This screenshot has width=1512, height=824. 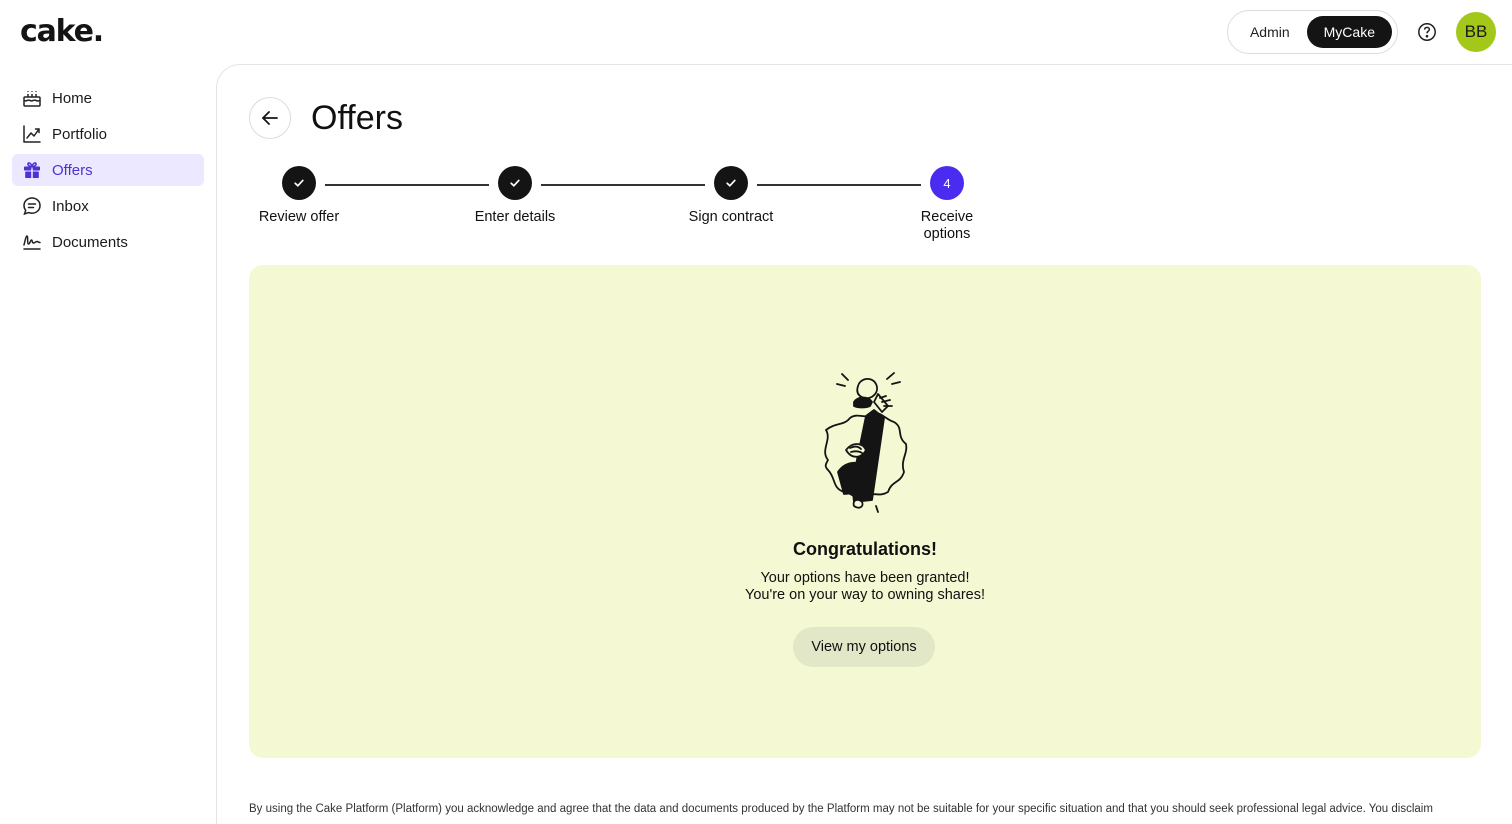 I want to click on chat-bubble-icon, so click(x=32, y=206).